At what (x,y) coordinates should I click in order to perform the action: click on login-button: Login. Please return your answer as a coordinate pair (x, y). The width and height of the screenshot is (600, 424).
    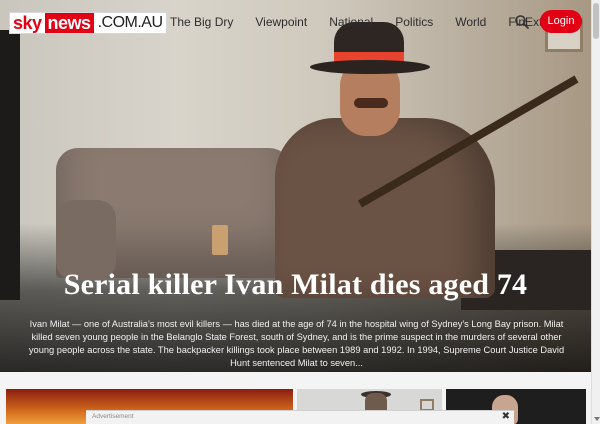
    Looking at the image, I should click on (561, 21).